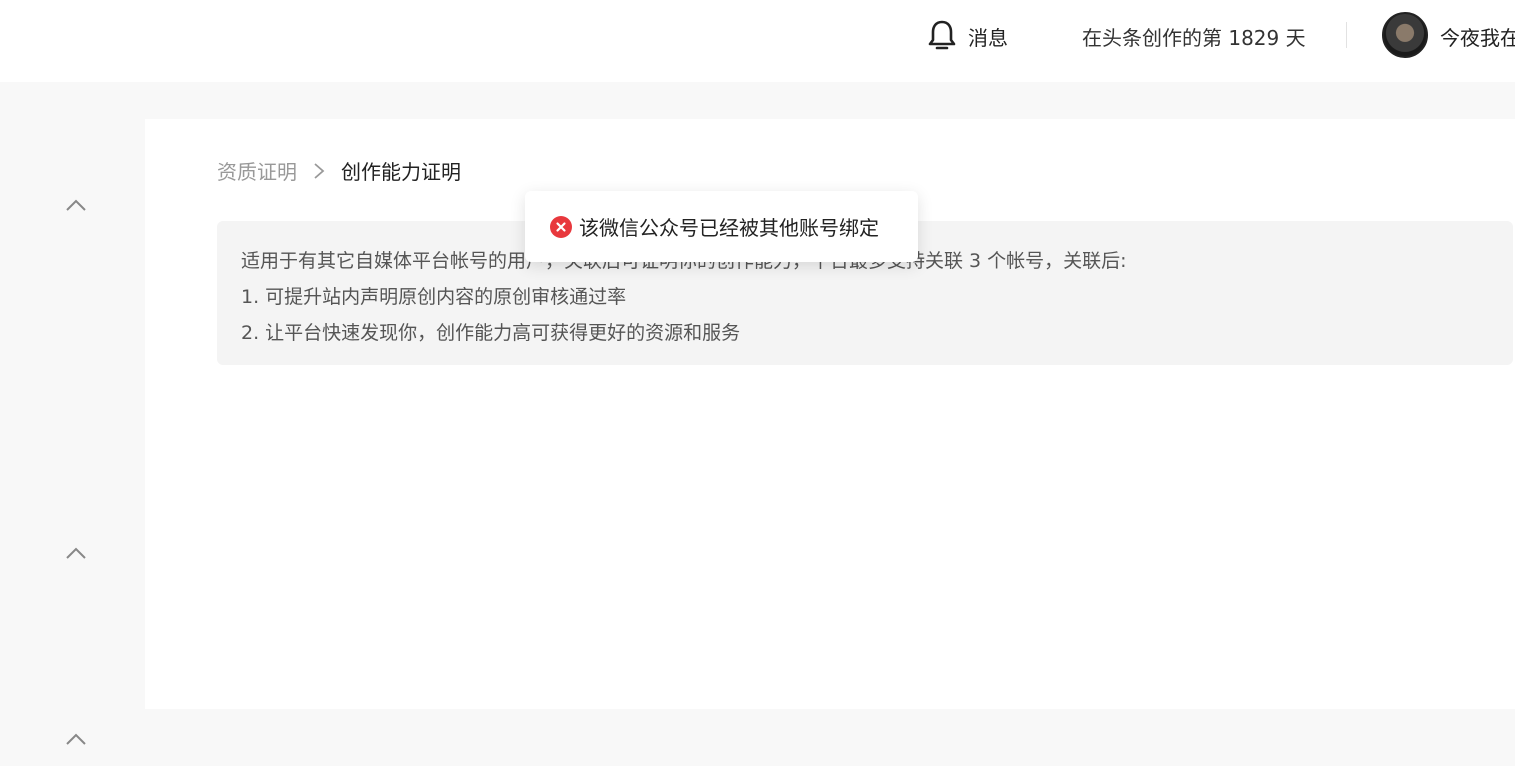 The image size is (1515, 766). I want to click on chevron-right-icon, so click(319, 170).